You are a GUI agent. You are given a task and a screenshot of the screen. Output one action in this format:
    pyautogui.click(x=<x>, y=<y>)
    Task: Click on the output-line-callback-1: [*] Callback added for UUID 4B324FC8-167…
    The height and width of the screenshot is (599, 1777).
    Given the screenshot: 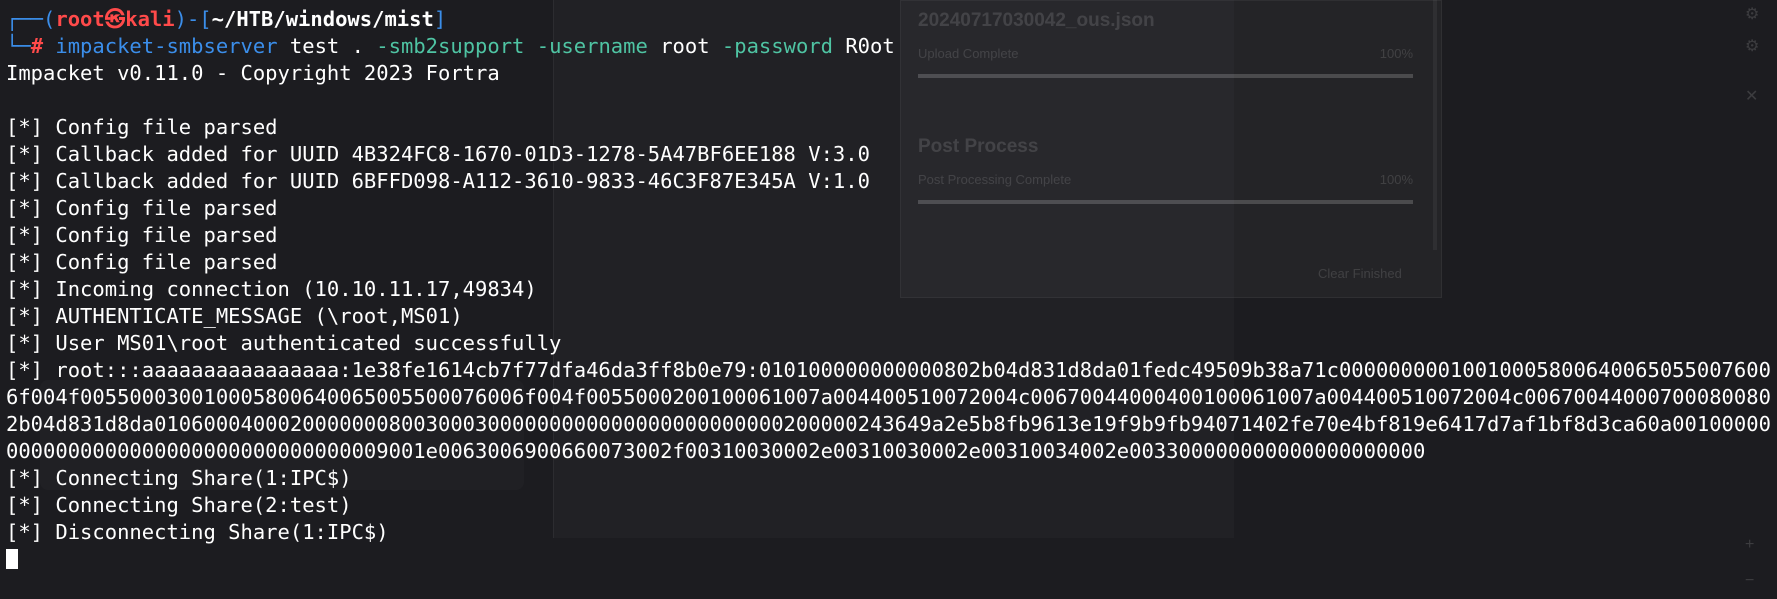 What is the action you would take?
    pyautogui.click(x=438, y=154)
    